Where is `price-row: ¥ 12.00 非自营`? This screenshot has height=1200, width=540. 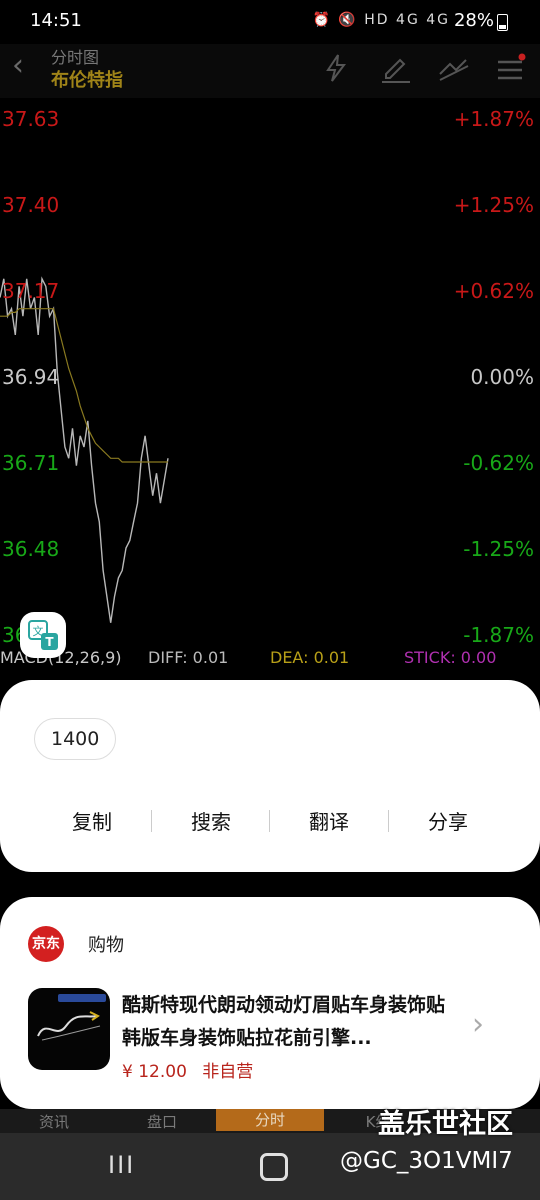
price-row: ¥ 12.00 非自营 is located at coordinates (187, 1069).